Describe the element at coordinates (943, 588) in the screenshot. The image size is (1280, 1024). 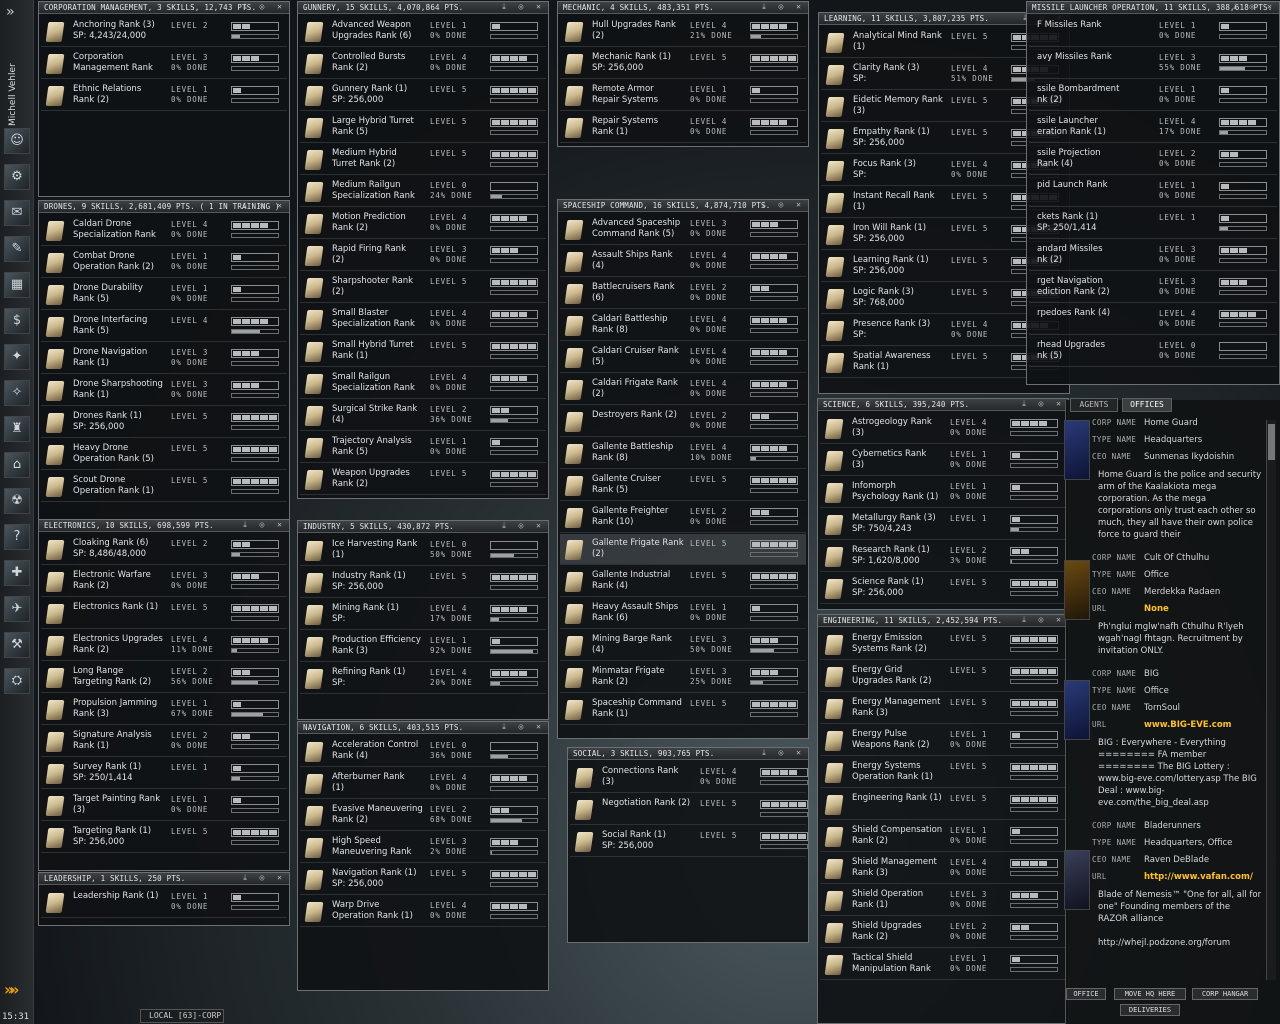
I see `skill-row: Science Rank (1) SP: 256,000 LEVEL 5` at that location.